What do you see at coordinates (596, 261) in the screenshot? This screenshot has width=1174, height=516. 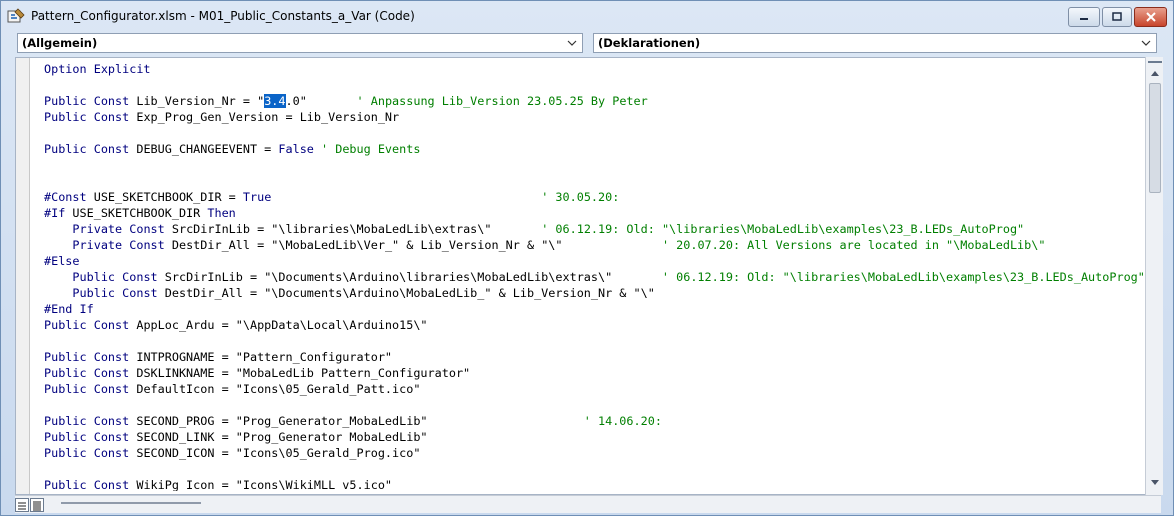 I see `code-line: #Else` at bounding box center [596, 261].